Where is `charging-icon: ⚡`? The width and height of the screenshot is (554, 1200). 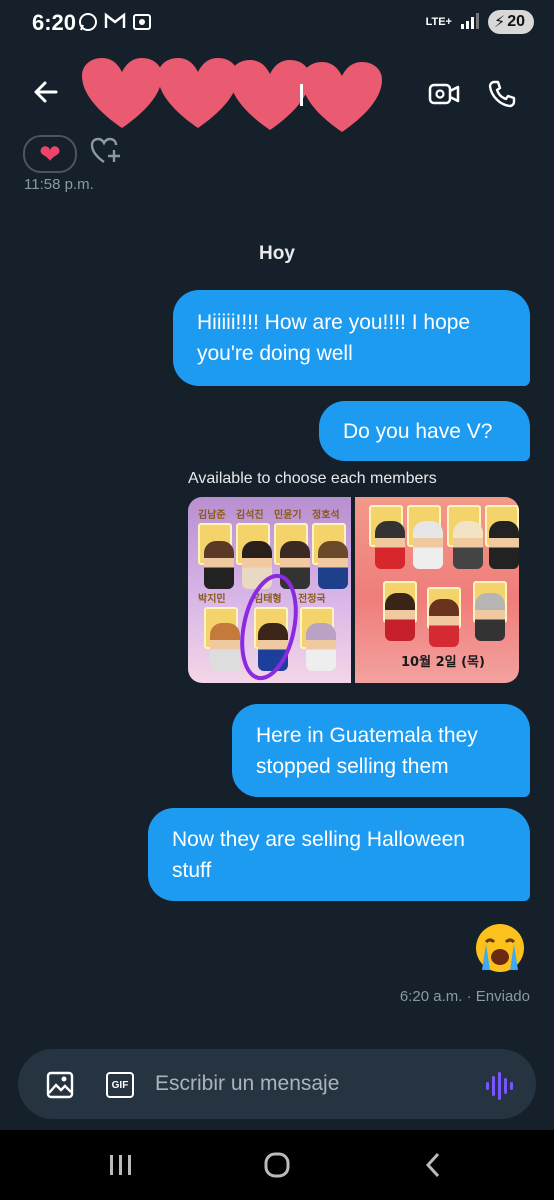 charging-icon: ⚡ is located at coordinates (499, 22).